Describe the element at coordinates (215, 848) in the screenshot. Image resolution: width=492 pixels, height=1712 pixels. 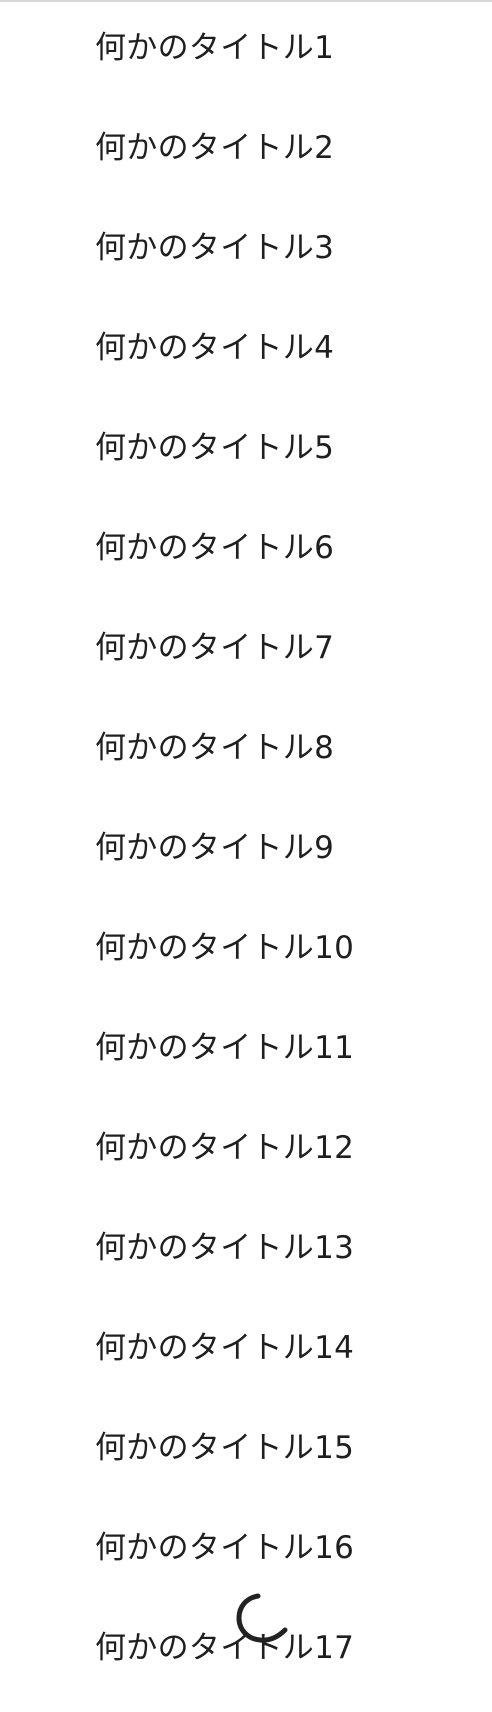
I see `list-item-label: 何かのタイトル9` at that location.